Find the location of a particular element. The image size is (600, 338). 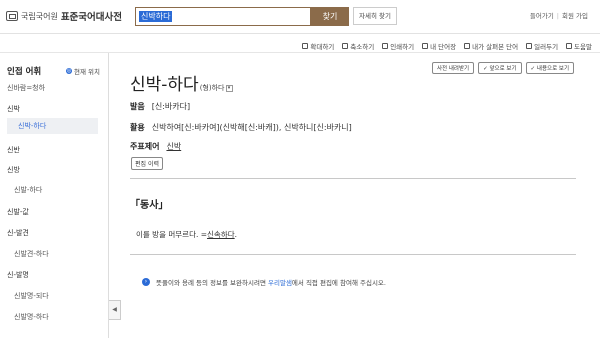

current-position-button: ◎ 현재 위치 is located at coordinates (83, 71).